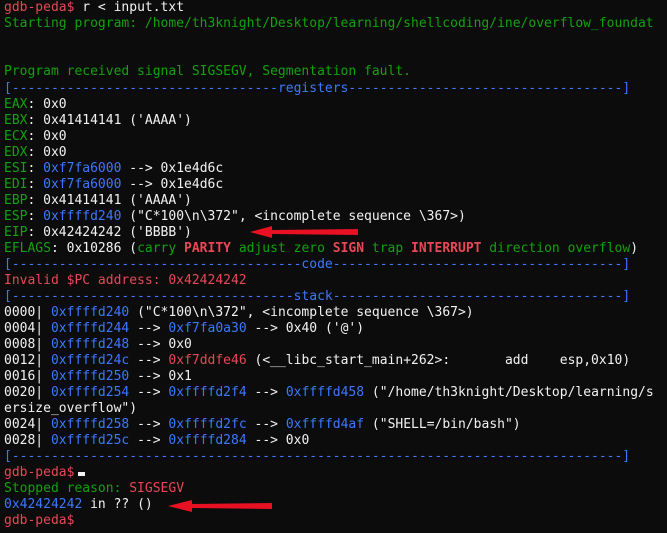 This screenshot has height=533, width=667. Describe the element at coordinates (305, 328) in the screenshot. I see `stack-value: --> 0x40 ('@')` at that location.